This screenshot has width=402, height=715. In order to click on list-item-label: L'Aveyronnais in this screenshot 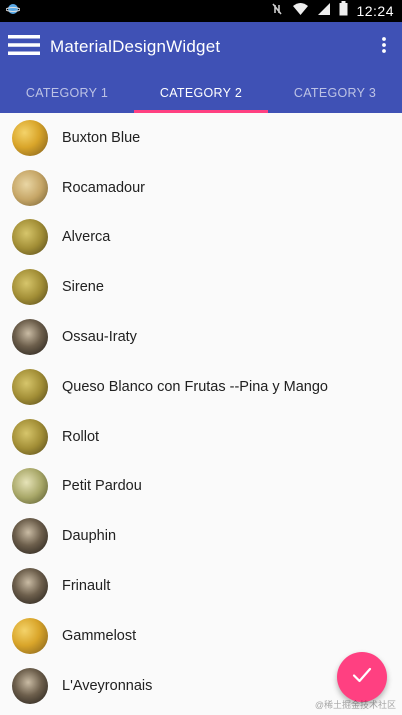, I will do `click(107, 685)`.